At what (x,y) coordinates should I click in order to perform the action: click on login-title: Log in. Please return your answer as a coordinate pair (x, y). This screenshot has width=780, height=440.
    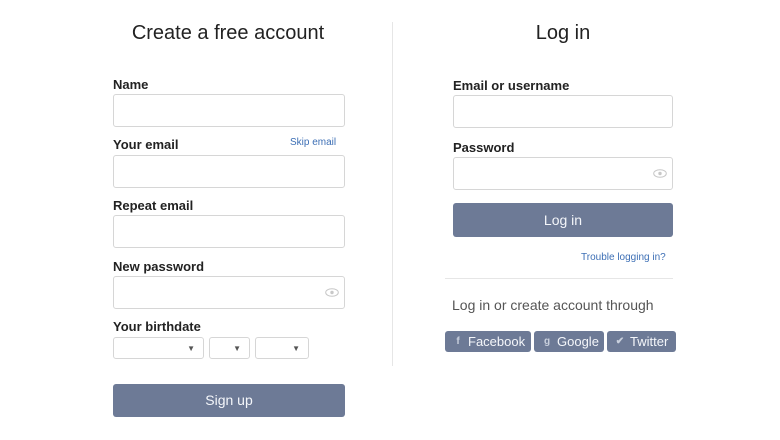
    Looking at the image, I should click on (563, 33).